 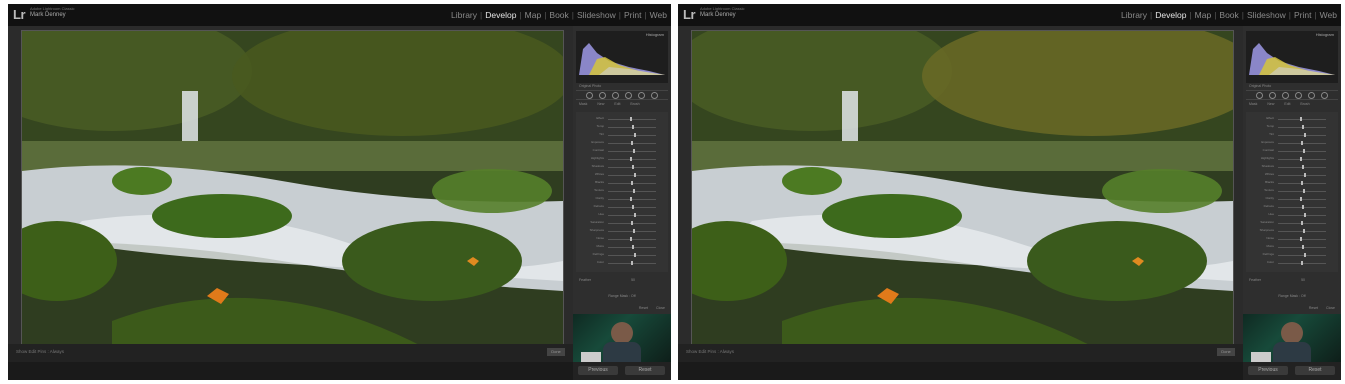 What do you see at coordinates (1304, 104) in the screenshot?
I see `mask-tab-brush: Brush` at bounding box center [1304, 104].